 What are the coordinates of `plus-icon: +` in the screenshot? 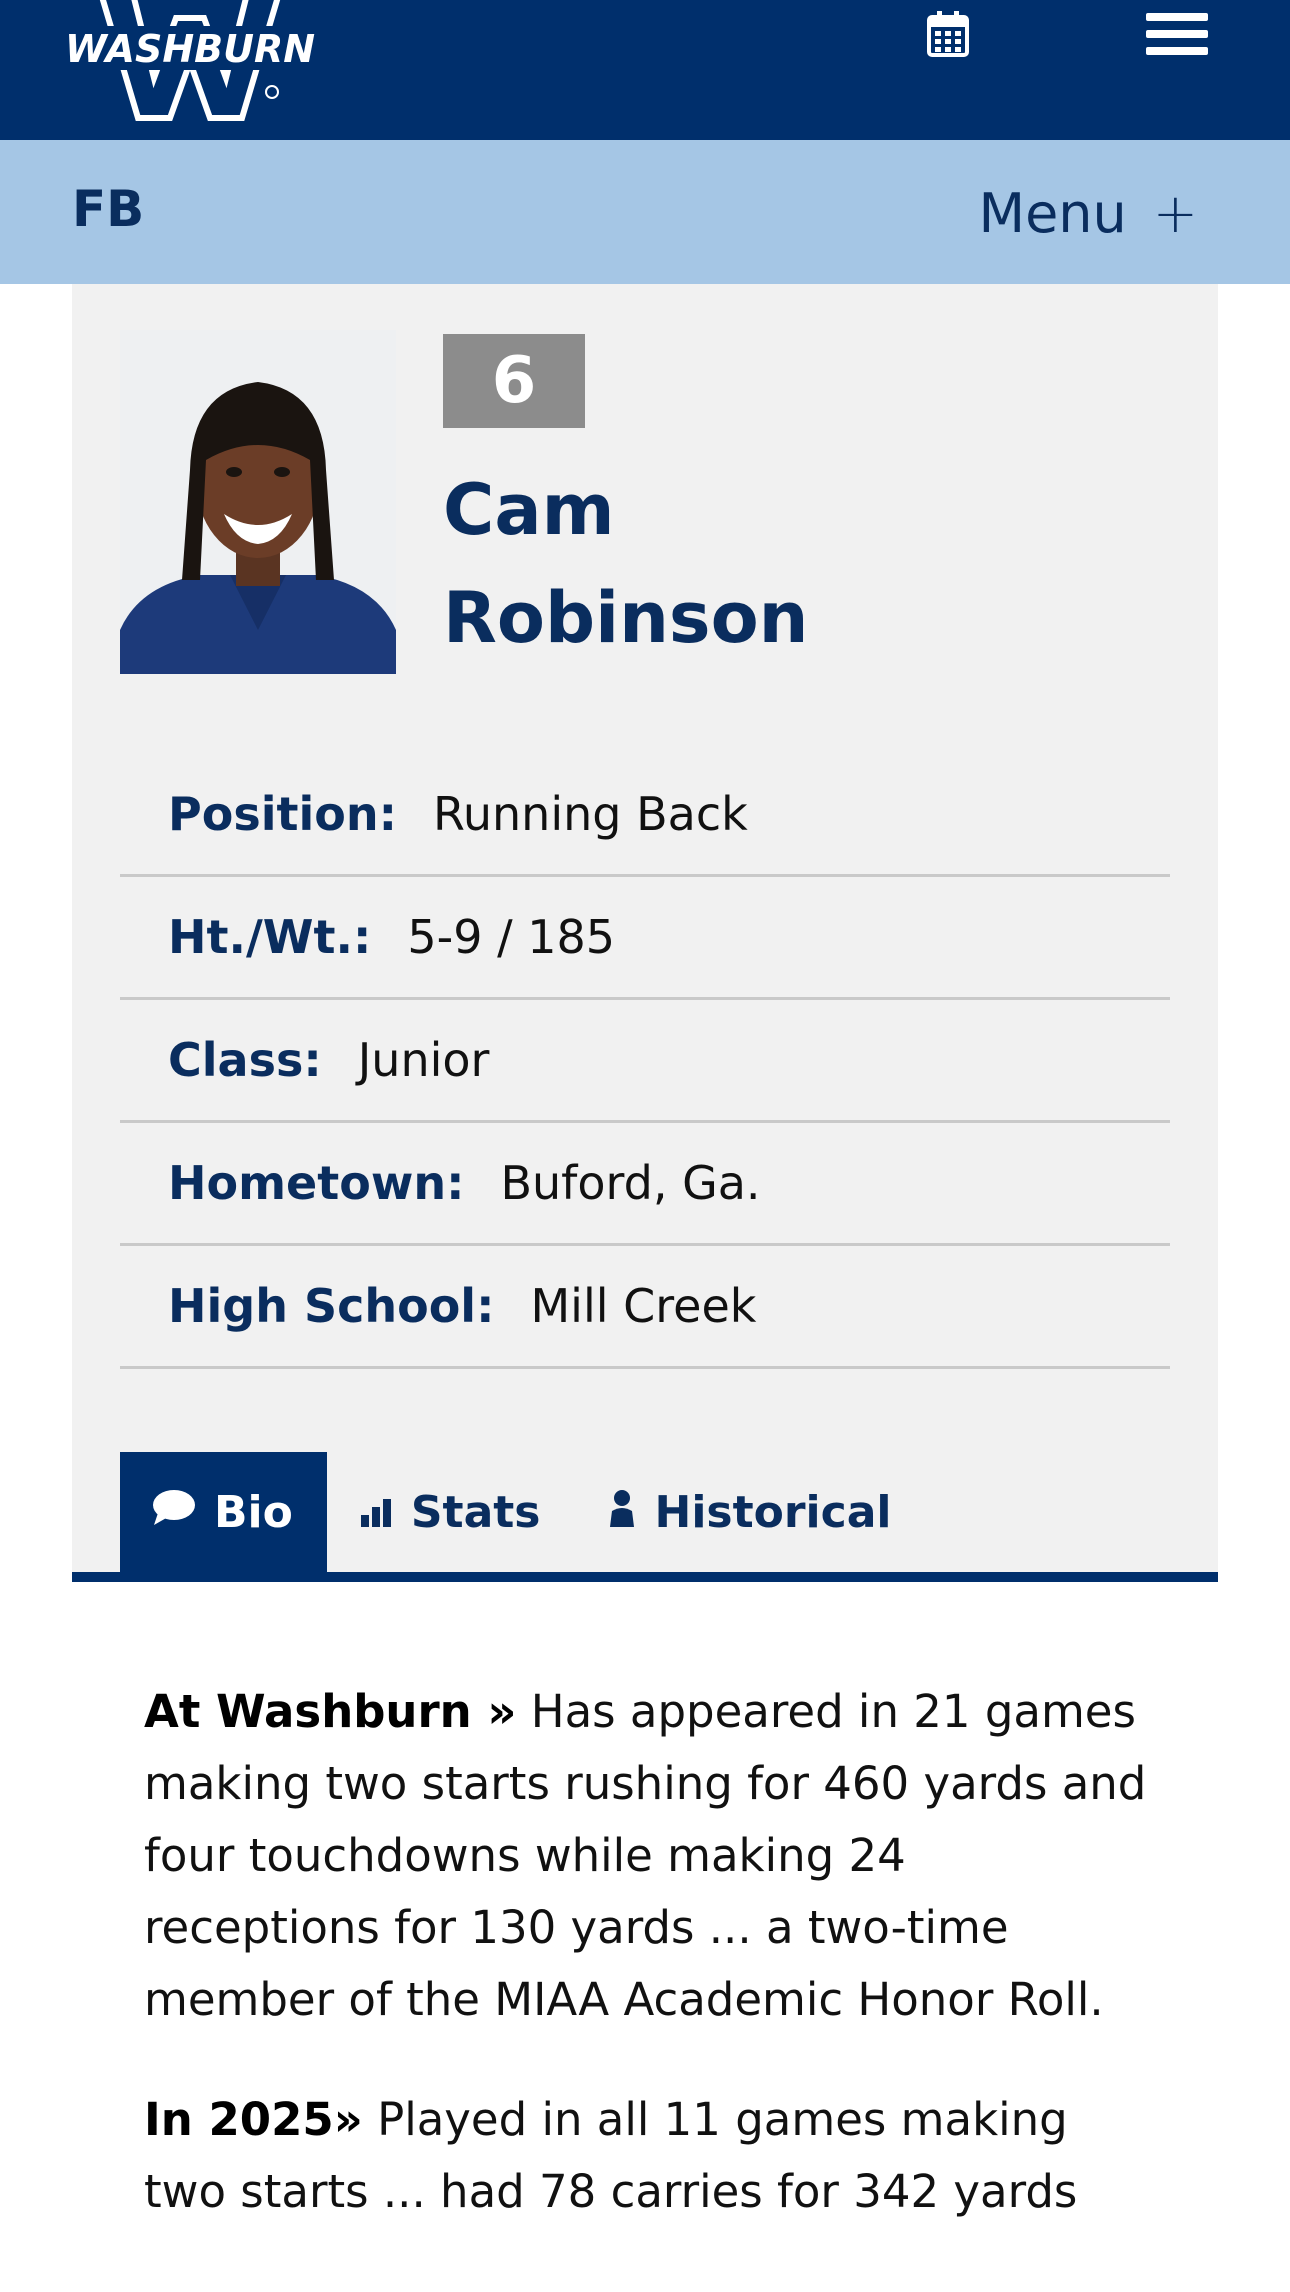 It's located at (1175, 213).